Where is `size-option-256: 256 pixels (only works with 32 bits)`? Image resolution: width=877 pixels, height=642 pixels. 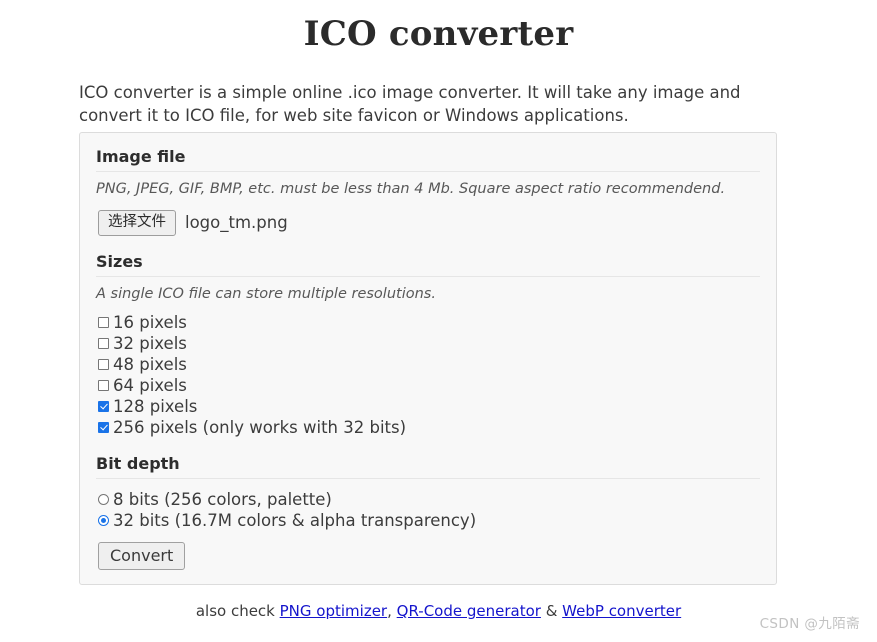 size-option-256: 256 pixels (only works with 32 bits) is located at coordinates (429, 427).